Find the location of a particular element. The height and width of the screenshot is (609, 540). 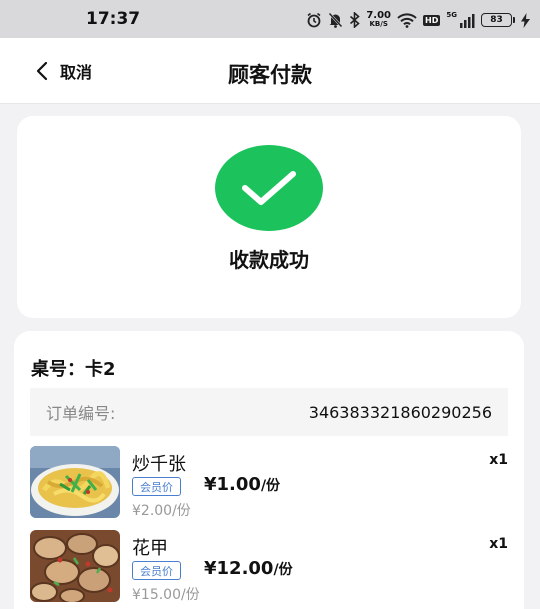

signal-icon is located at coordinates (467, 20).